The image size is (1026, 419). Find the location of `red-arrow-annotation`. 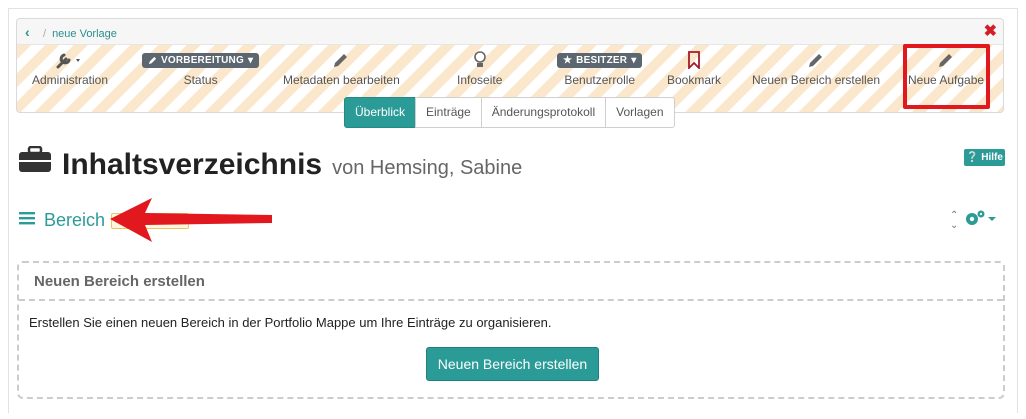

red-arrow-annotation is located at coordinates (191, 220).